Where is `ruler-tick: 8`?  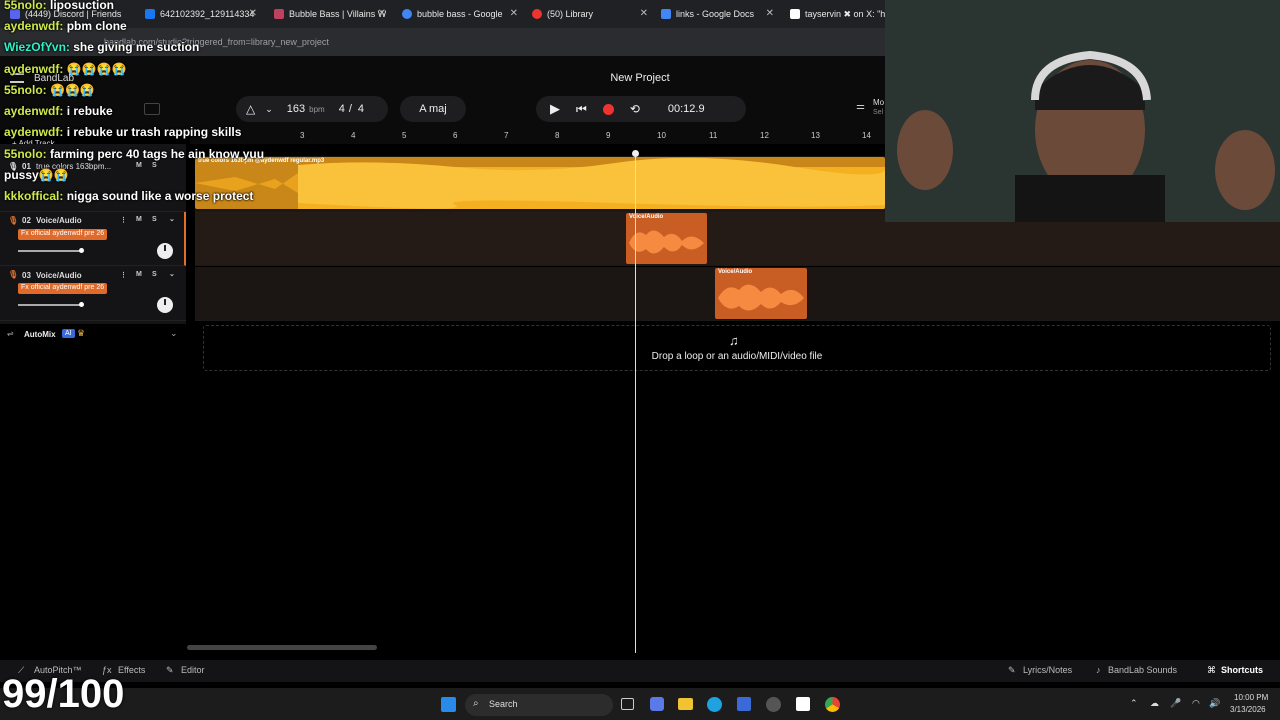
ruler-tick: 8 is located at coordinates (557, 135).